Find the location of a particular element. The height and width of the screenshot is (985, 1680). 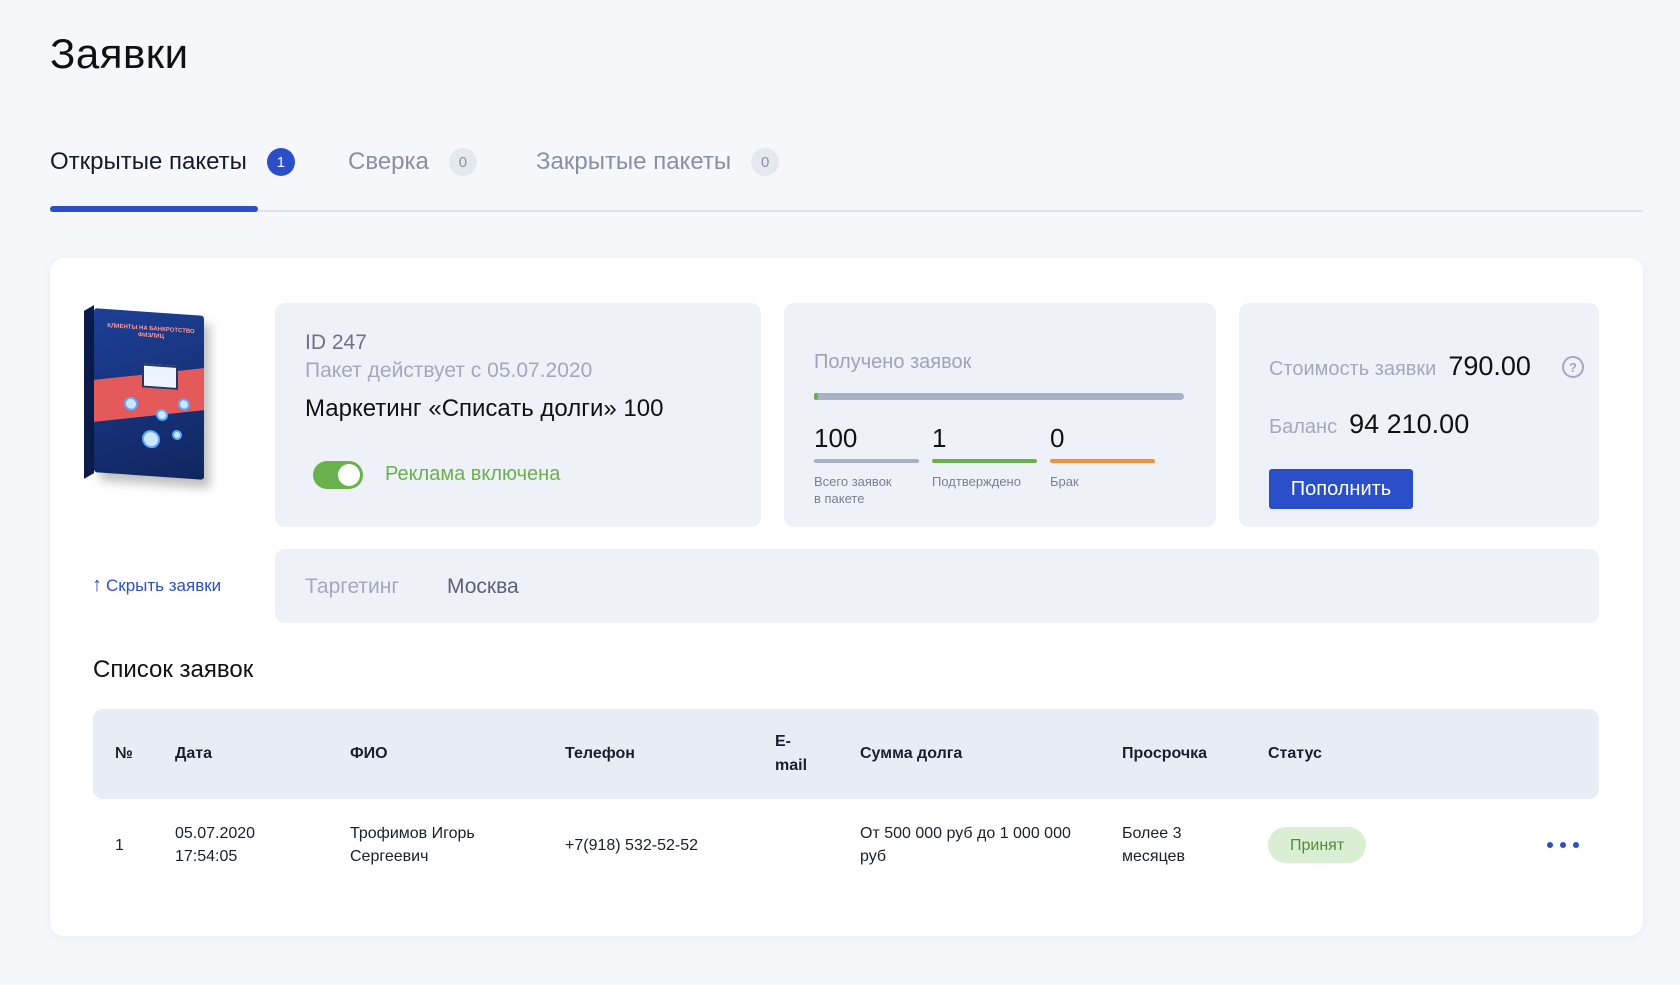

stats-title: Получено заявок is located at coordinates (893, 362).